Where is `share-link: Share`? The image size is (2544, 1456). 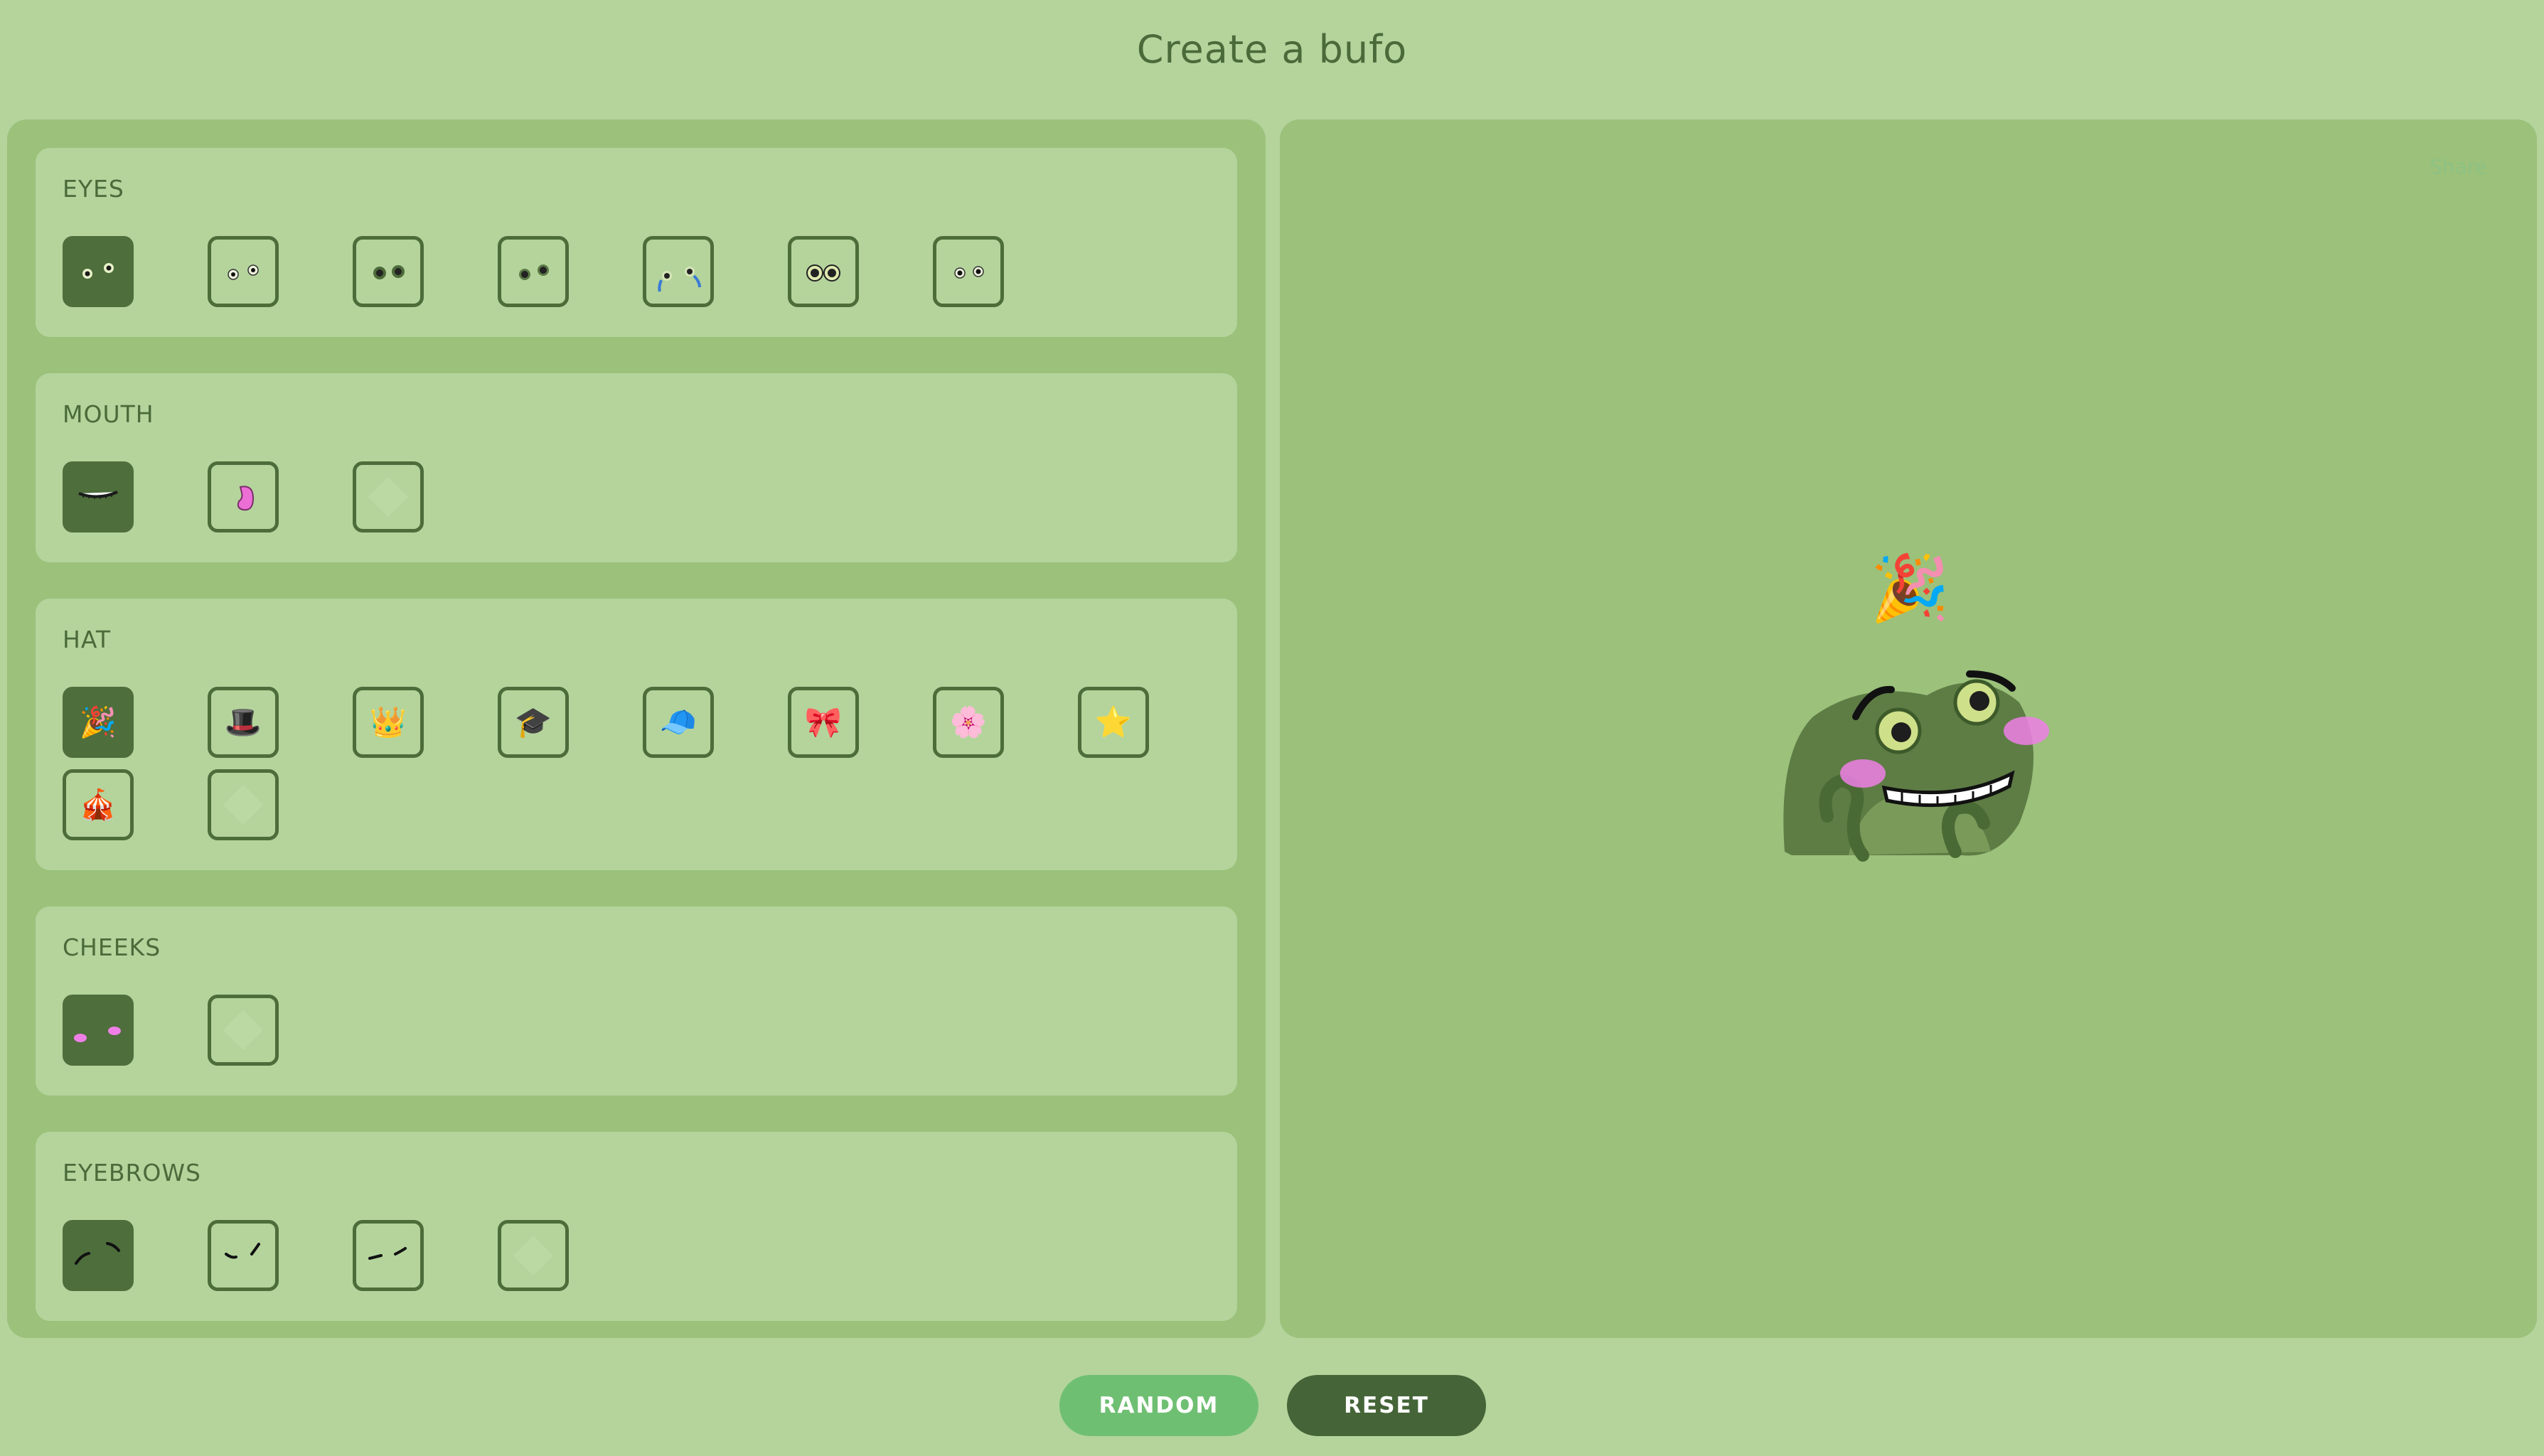
share-link: Share is located at coordinates (2459, 167).